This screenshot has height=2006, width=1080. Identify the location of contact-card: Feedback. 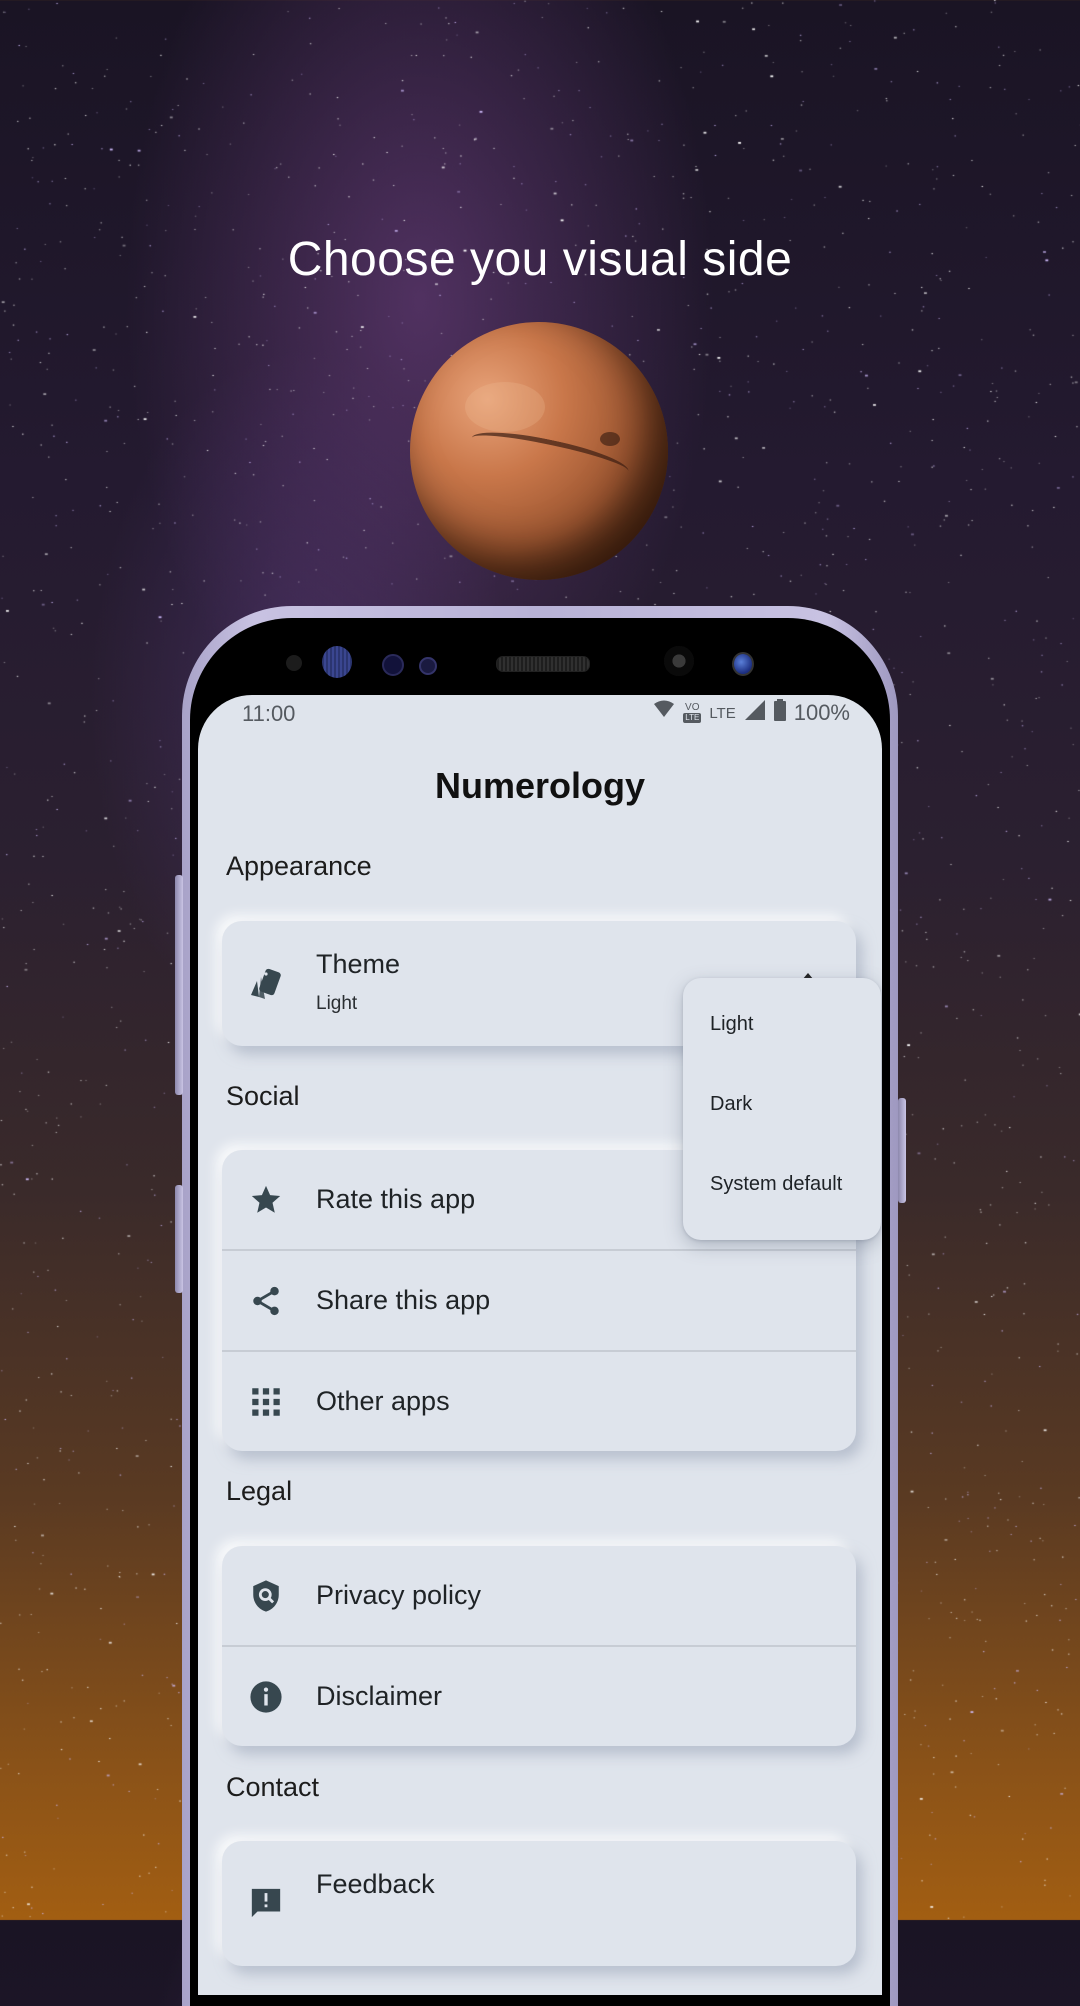
(539, 1903).